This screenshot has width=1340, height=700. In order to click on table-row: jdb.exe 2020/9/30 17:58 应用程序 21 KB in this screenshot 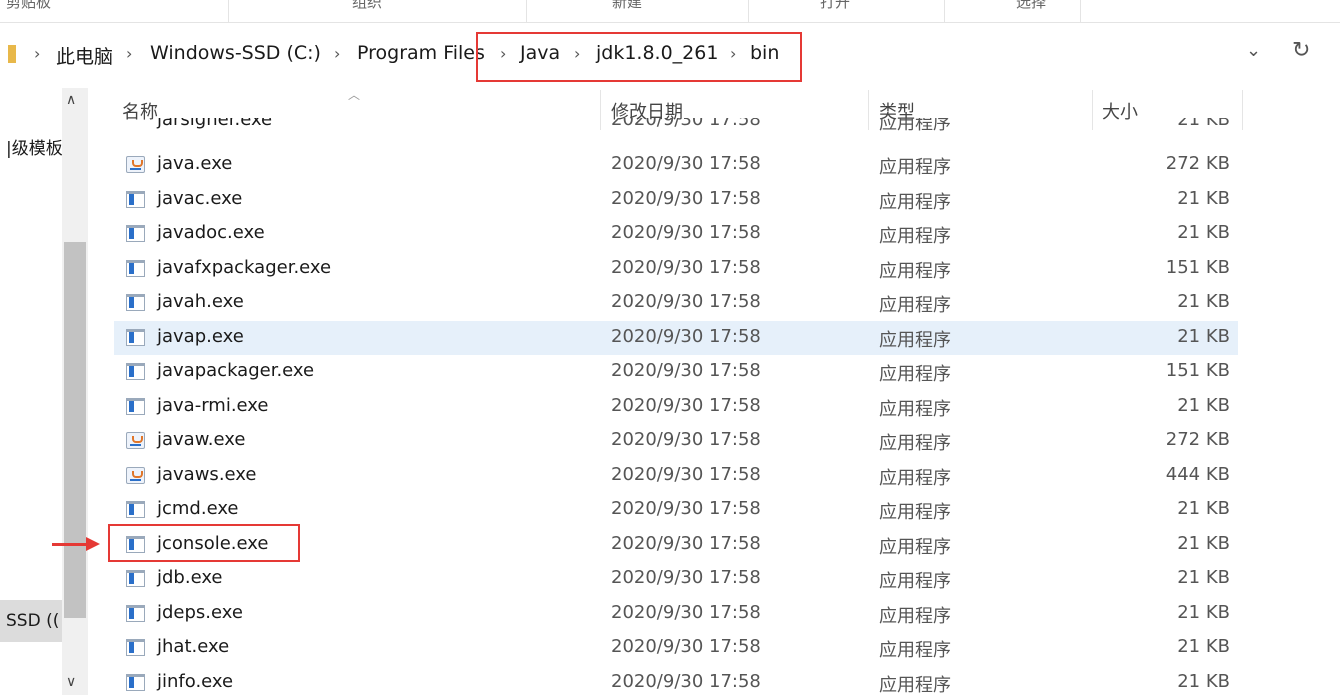, I will do `click(676, 579)`.